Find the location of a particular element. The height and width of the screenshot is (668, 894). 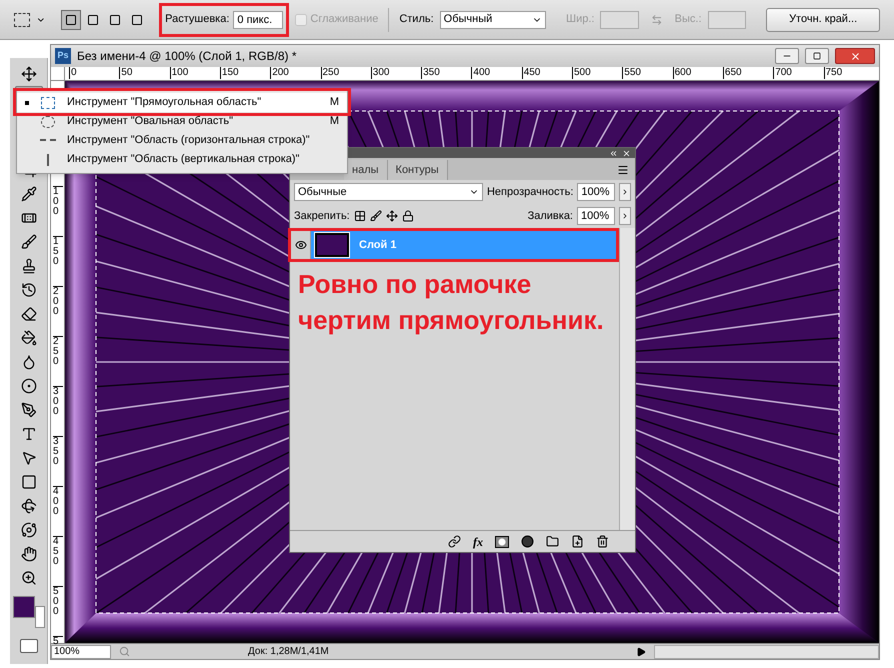

ruler-label: 600 is located at coordinates (682, 73).